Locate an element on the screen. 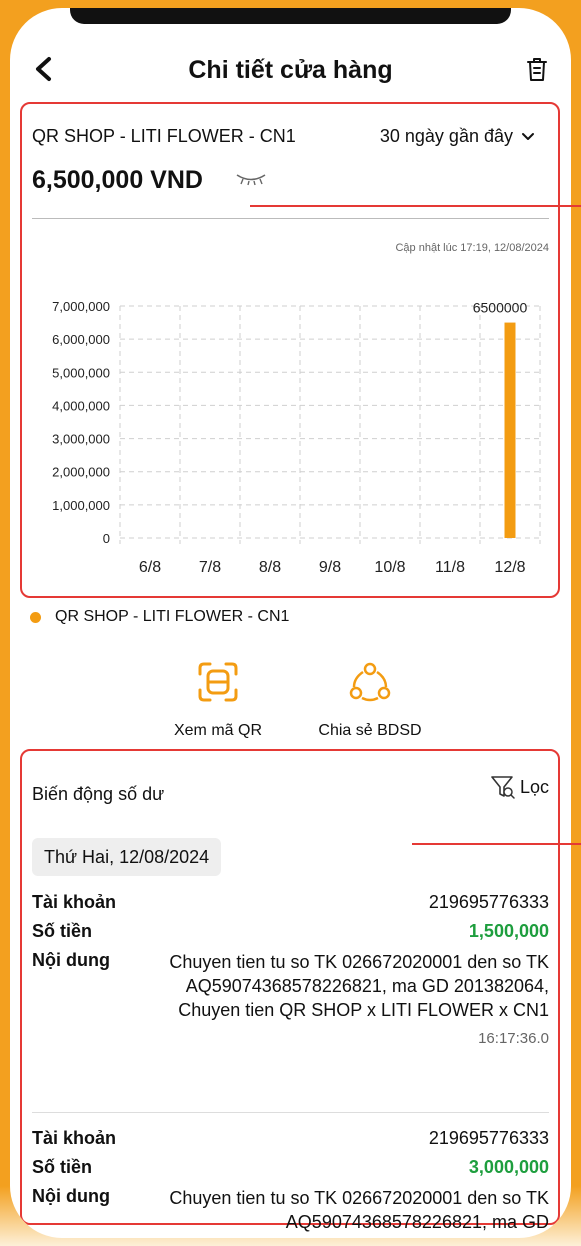 The image size is (581, 1246). period-dropdown: 30 ngày gần đây is located at coordinates (457, 136).